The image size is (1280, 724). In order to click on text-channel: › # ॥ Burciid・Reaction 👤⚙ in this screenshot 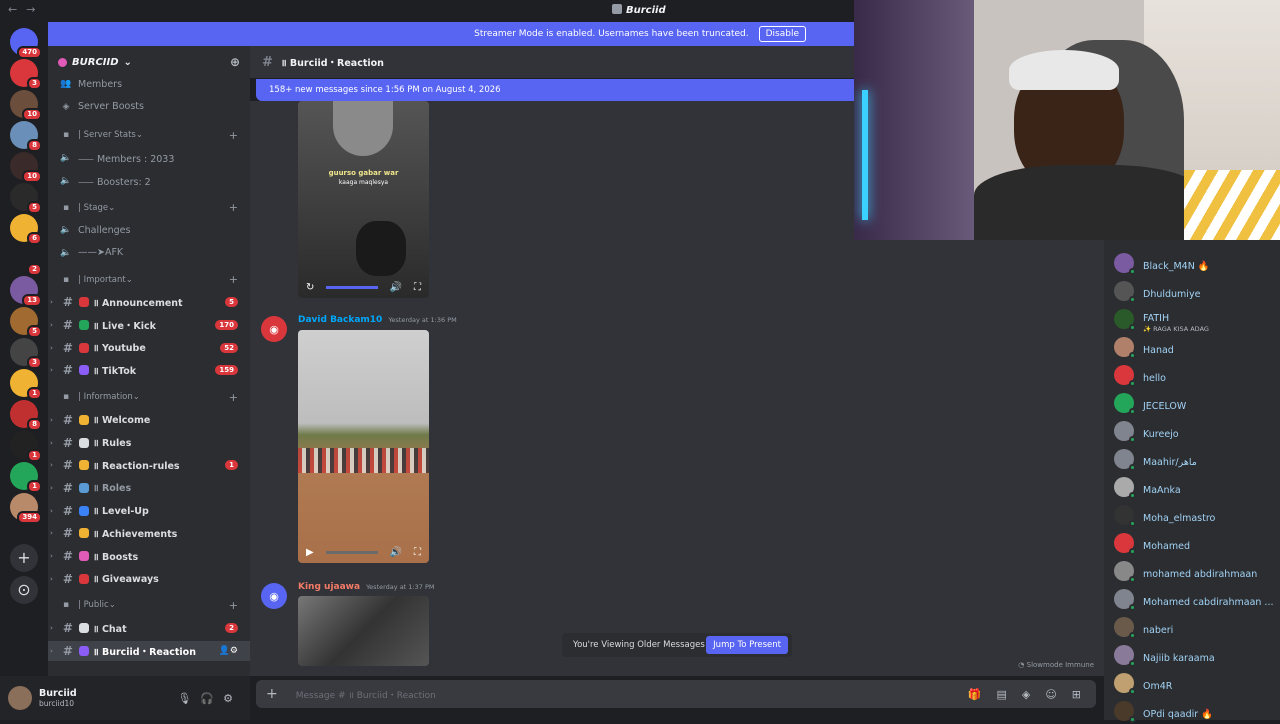, I will do `click(149, 650)`.